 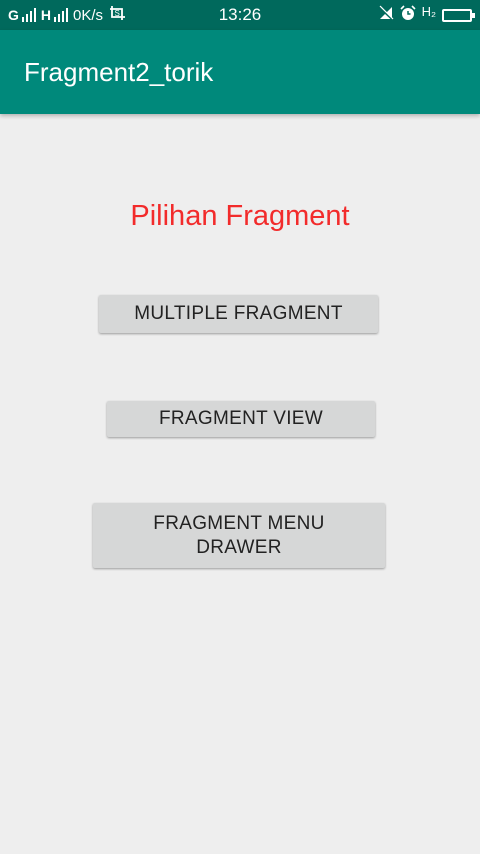 I want to click on screenshot-icon: S, so click(x=117, y=15).